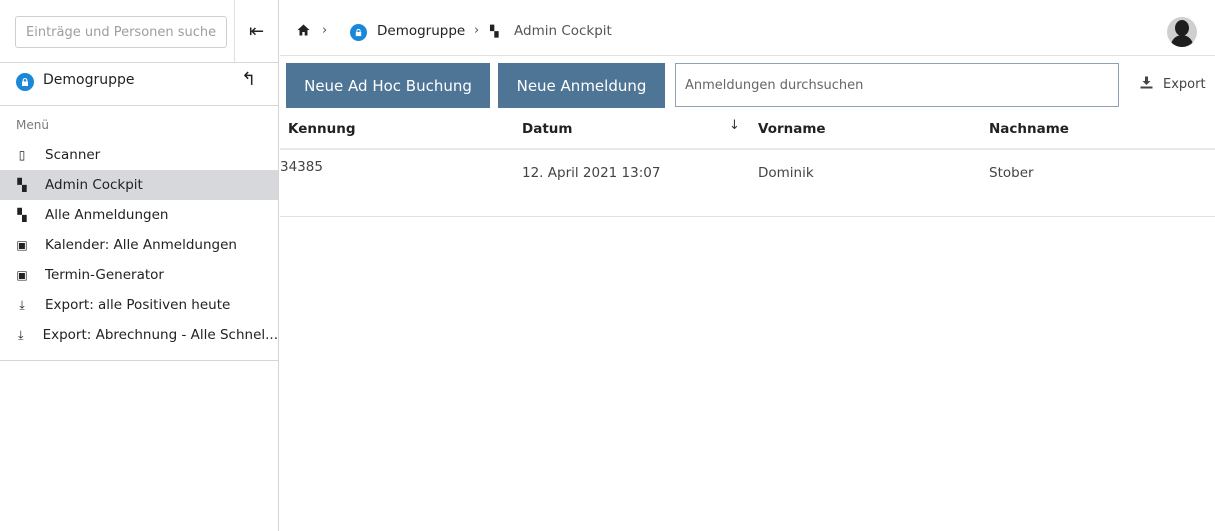  What do you see at coordinates (581, 85) in the screenshot?
I see `new-registration-button: Neue Anmeldung` at bounding box center [581, 85].